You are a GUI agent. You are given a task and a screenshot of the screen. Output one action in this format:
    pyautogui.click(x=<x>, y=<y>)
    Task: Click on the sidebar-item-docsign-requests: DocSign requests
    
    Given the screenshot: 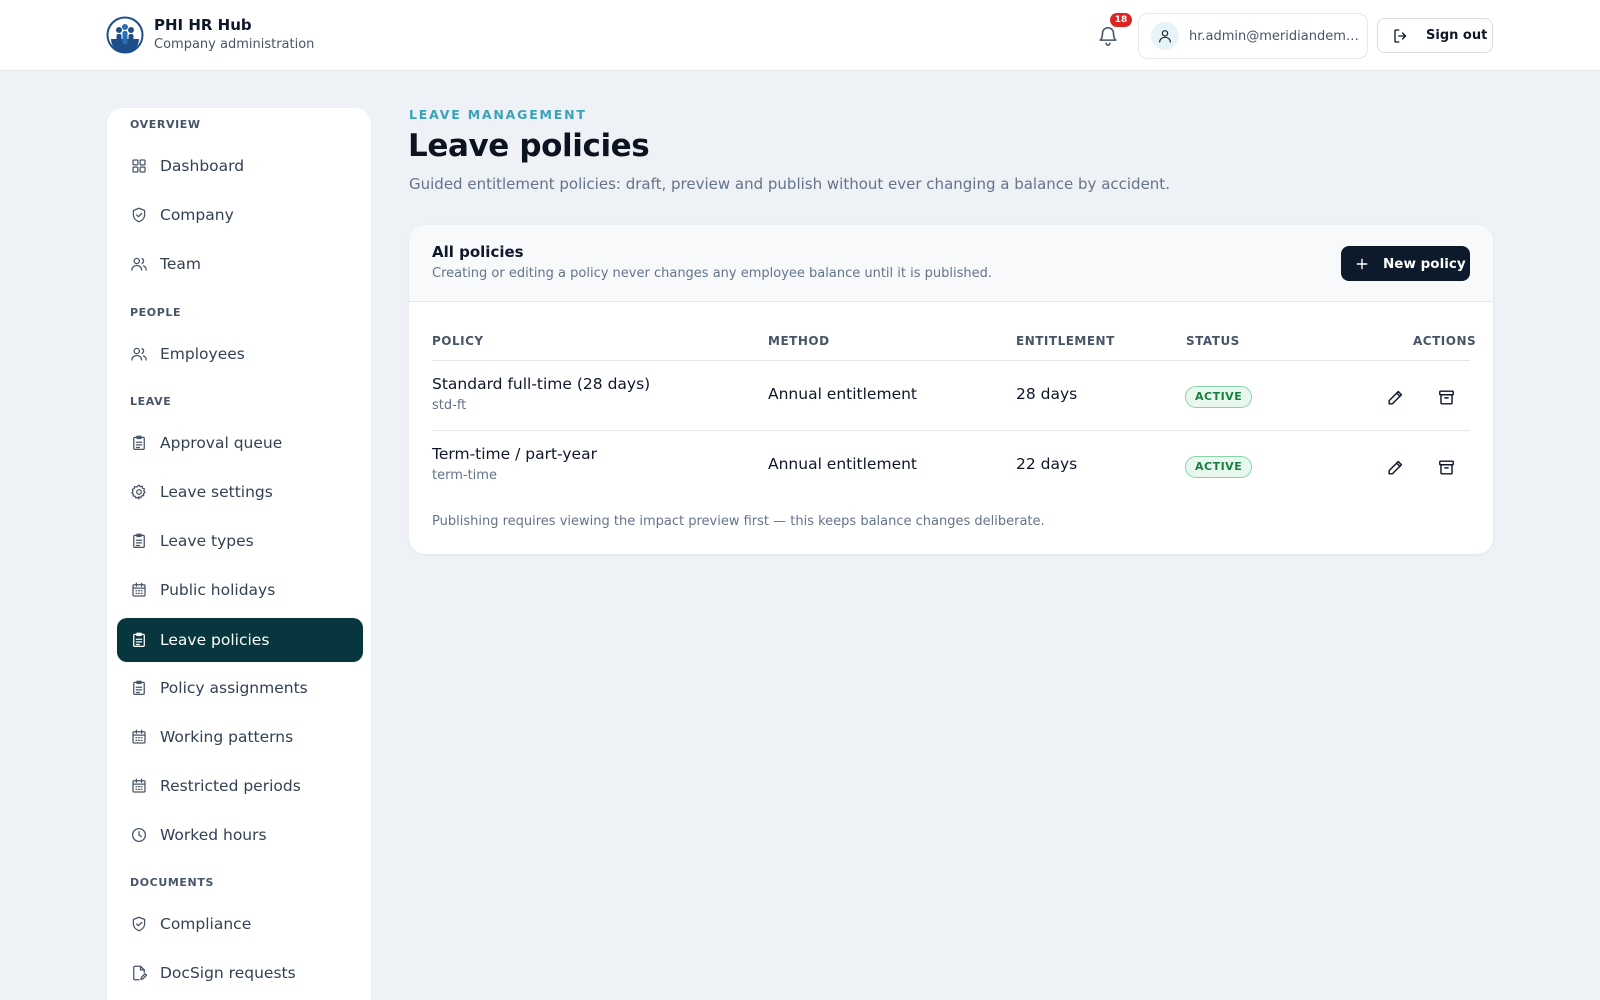 What is the action you would take?
    pyautogui.click(x=240, y=973)
    